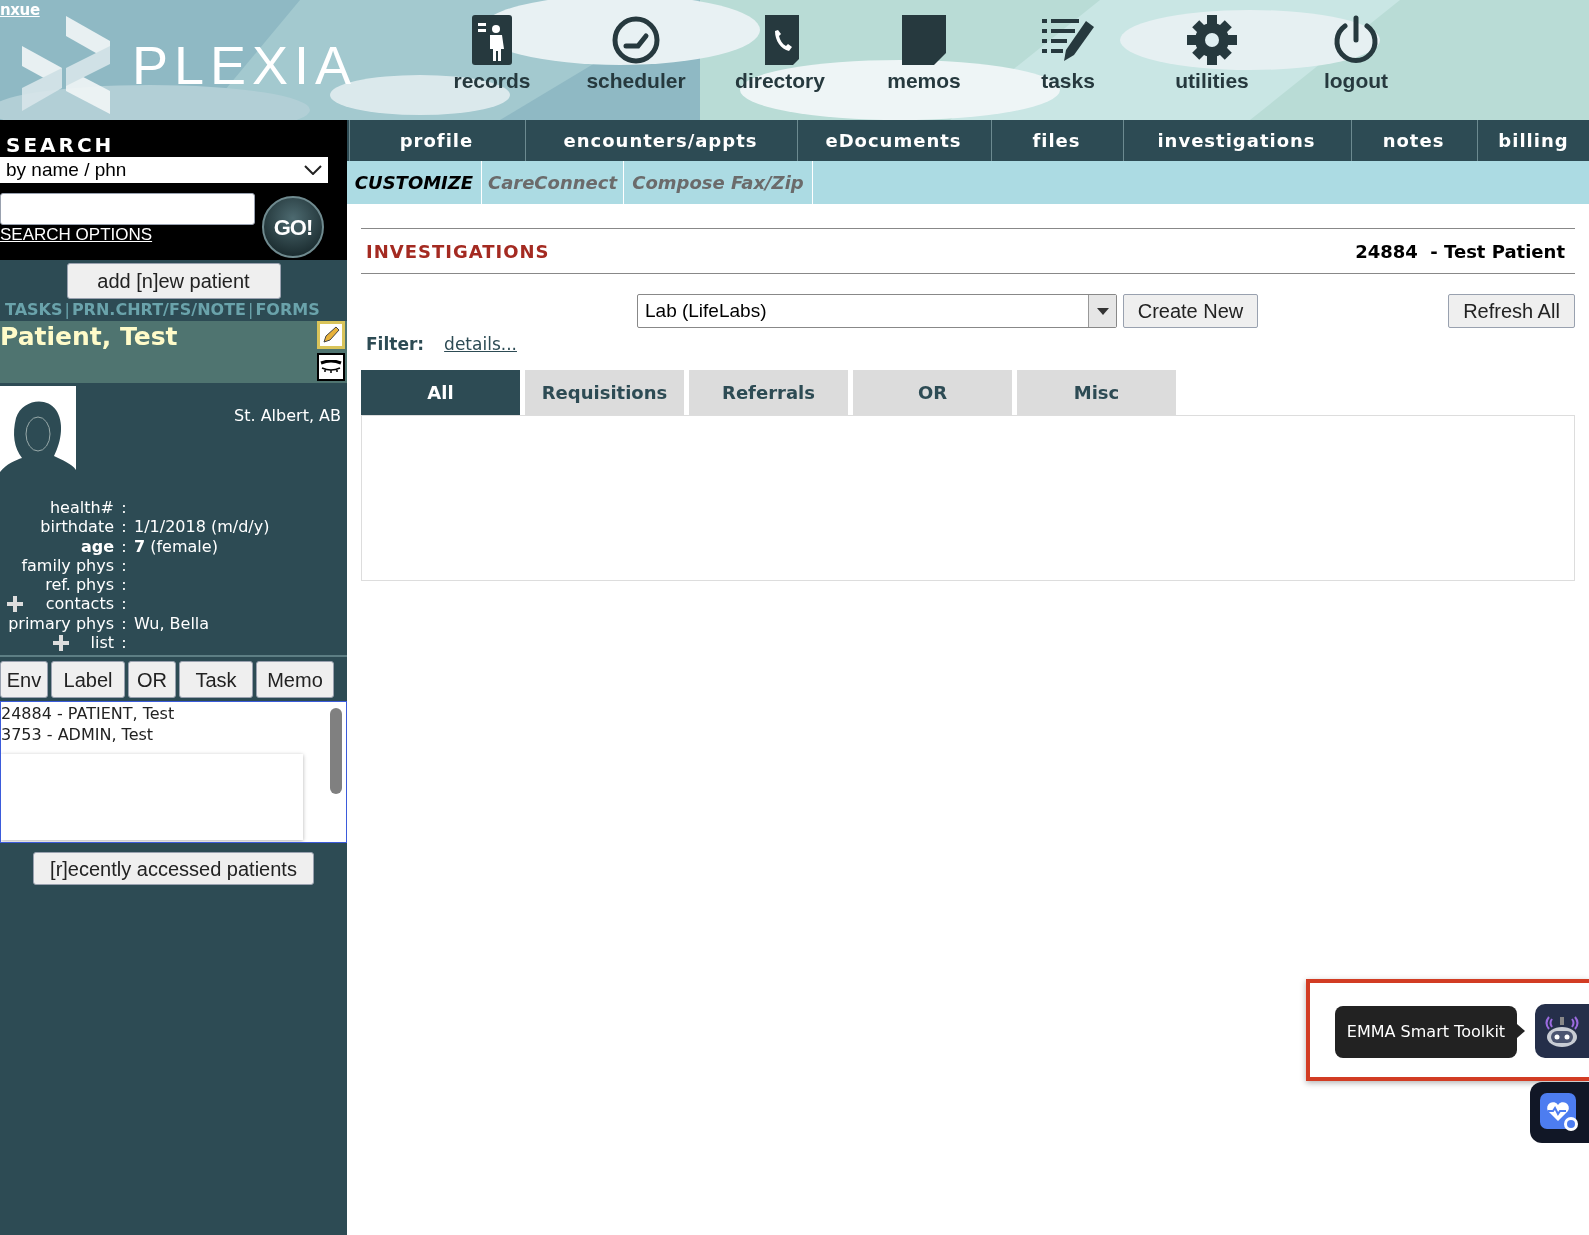  I want to click on nav-link: records, so click(492, 60).